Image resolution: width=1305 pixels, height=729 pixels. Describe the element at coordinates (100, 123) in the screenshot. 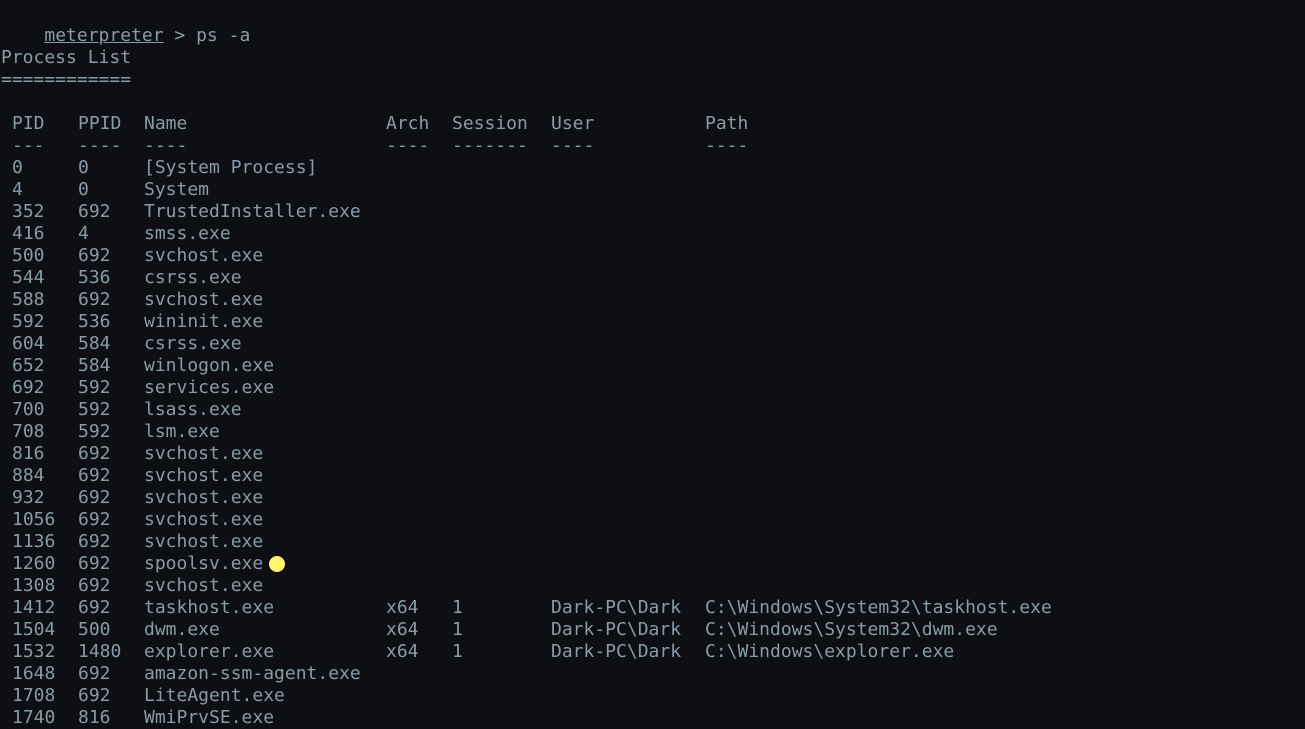

I see `header-ppid: PPID` at that location.